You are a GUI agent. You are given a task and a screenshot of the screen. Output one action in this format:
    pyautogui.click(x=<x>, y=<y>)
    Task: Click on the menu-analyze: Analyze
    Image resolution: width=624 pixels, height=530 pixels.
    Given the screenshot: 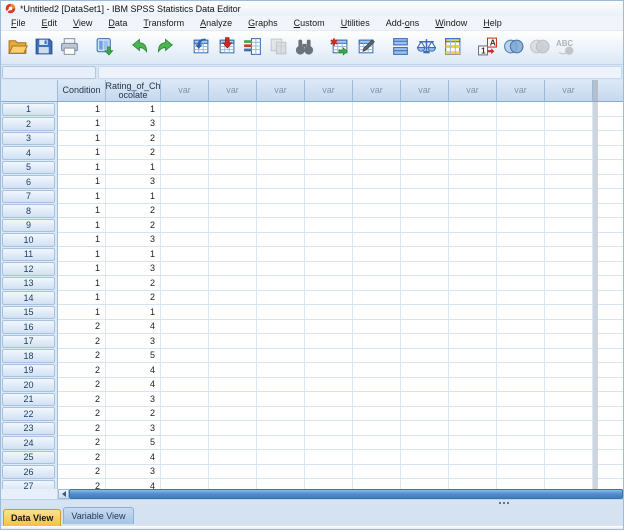 What is the action you would take?
    pyautogui.click(x=216, y=23)
    